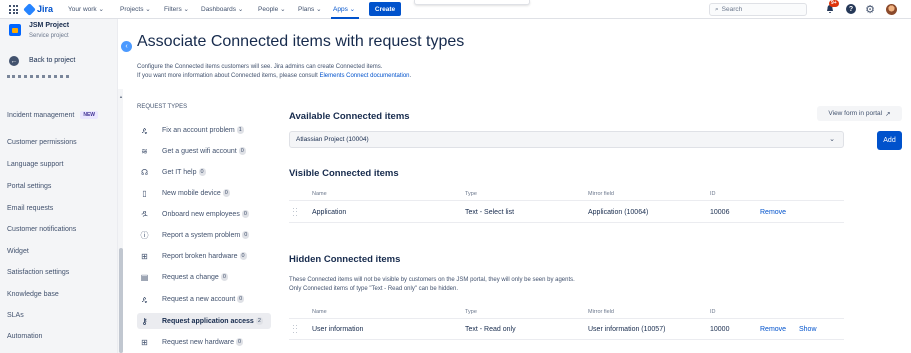 This screenshot has width=911, height=353. What do you see at coordinates (345, 259) in the screenshot?
I see `hidden-items-title: Hidden Connected items` at bounding box center [345, 259].